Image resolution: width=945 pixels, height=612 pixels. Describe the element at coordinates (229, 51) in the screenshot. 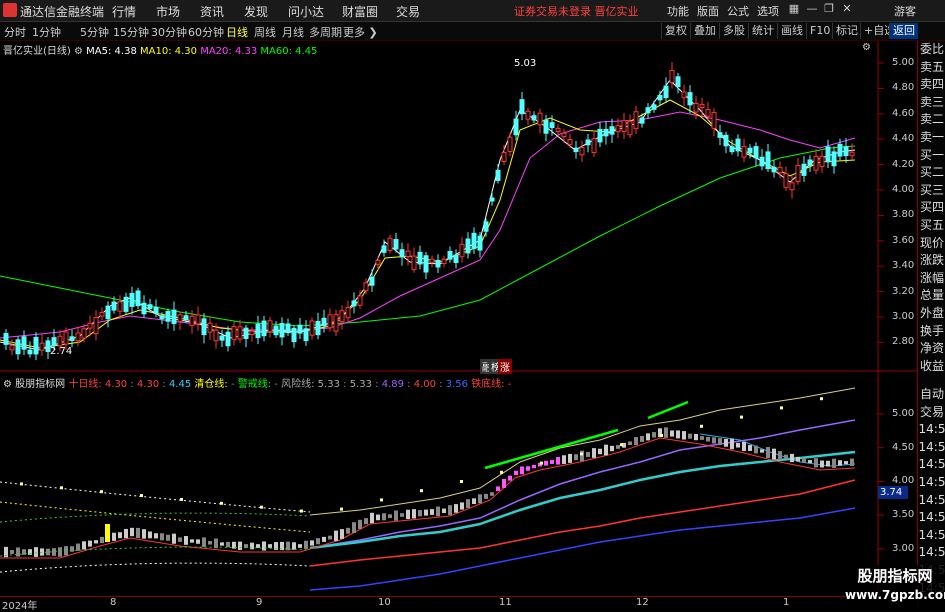

I see `ma20-label: MA20: 4.33` at that location.